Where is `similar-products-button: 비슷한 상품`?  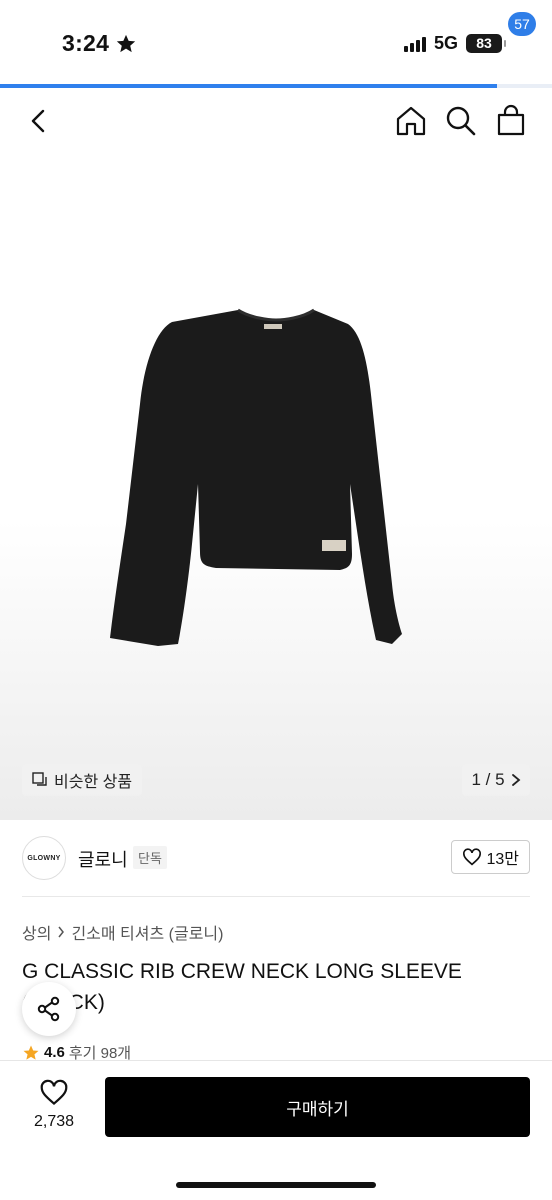
similar-products-button: 비슷한 상품 is located at coordinates (82, 780).